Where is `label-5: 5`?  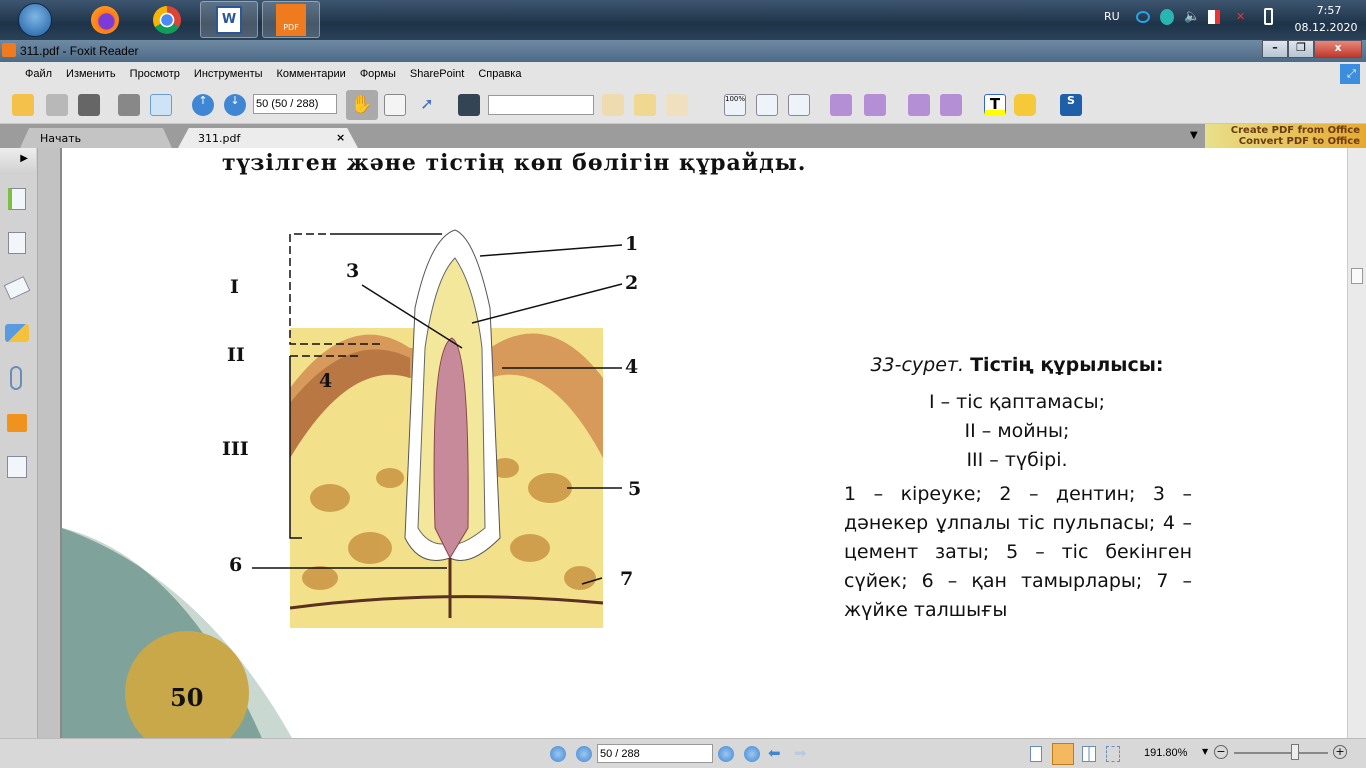
label-5: 5 is located at coordinates (635, 489).